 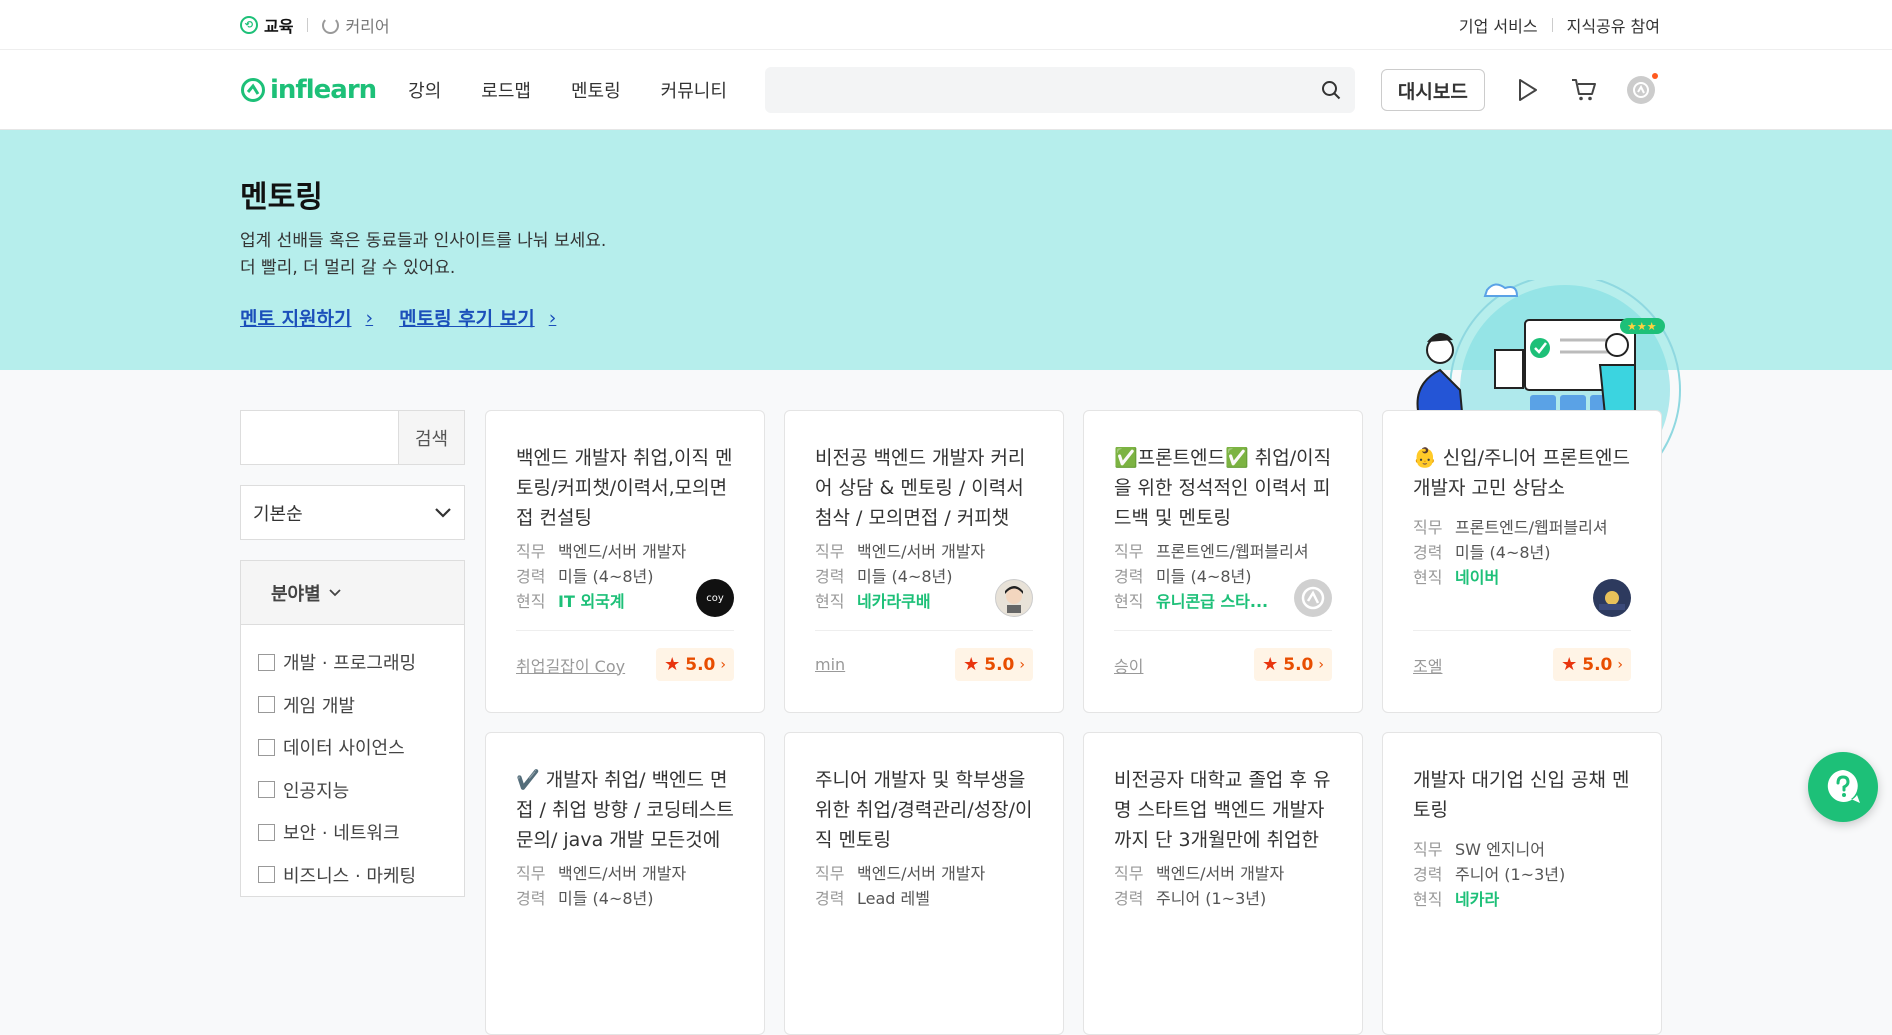 I want to click on card-title: 👶 신입/주니어 프론트엔드 개발자 고민 상담소, so click(x=1521, y=473).